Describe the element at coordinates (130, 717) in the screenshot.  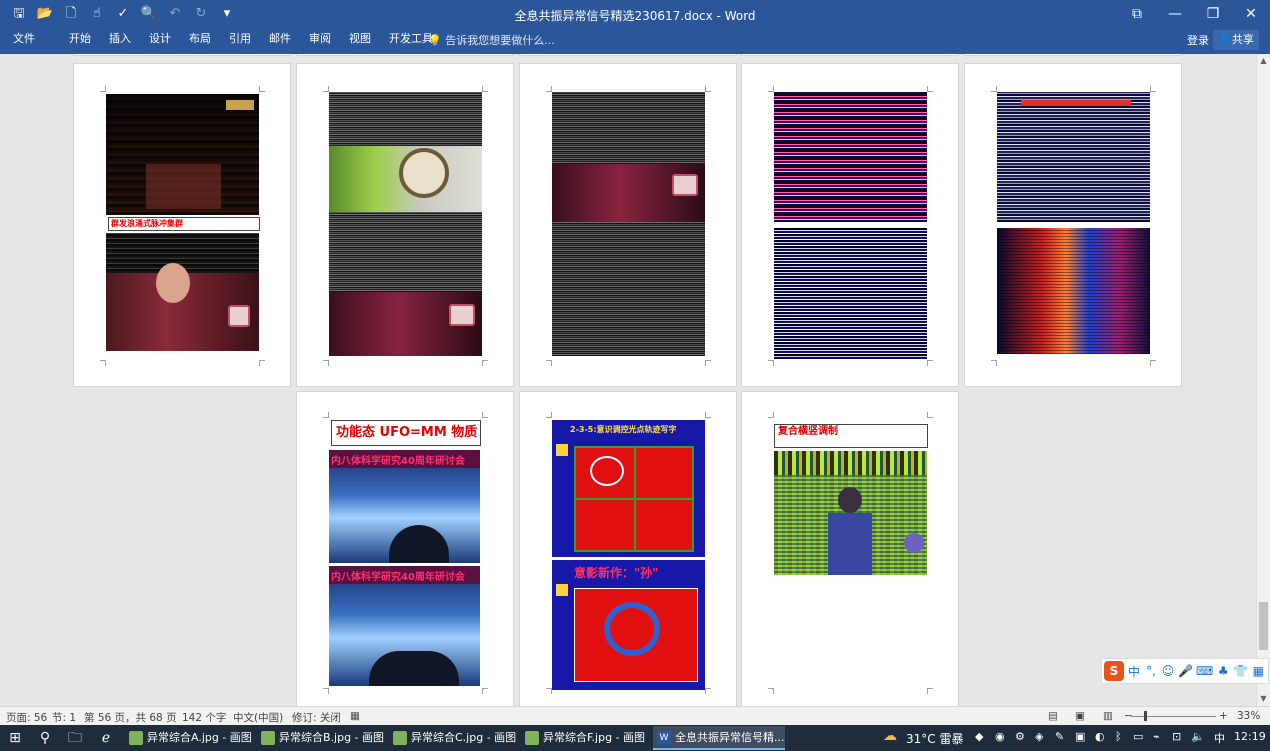
I see `page-count: 第 56 页，共 68 页` at that location.